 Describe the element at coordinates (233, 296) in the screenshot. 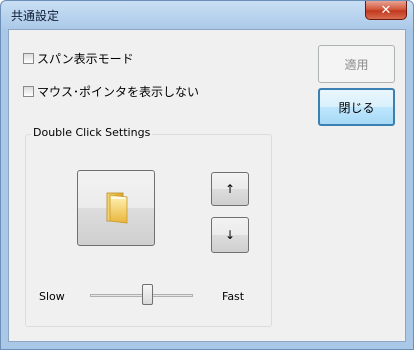

I see `fast-label: Fast` at that location.